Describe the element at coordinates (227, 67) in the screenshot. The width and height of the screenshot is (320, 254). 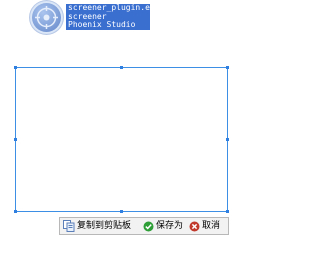
I see `resize-handle-top-right` at that location.